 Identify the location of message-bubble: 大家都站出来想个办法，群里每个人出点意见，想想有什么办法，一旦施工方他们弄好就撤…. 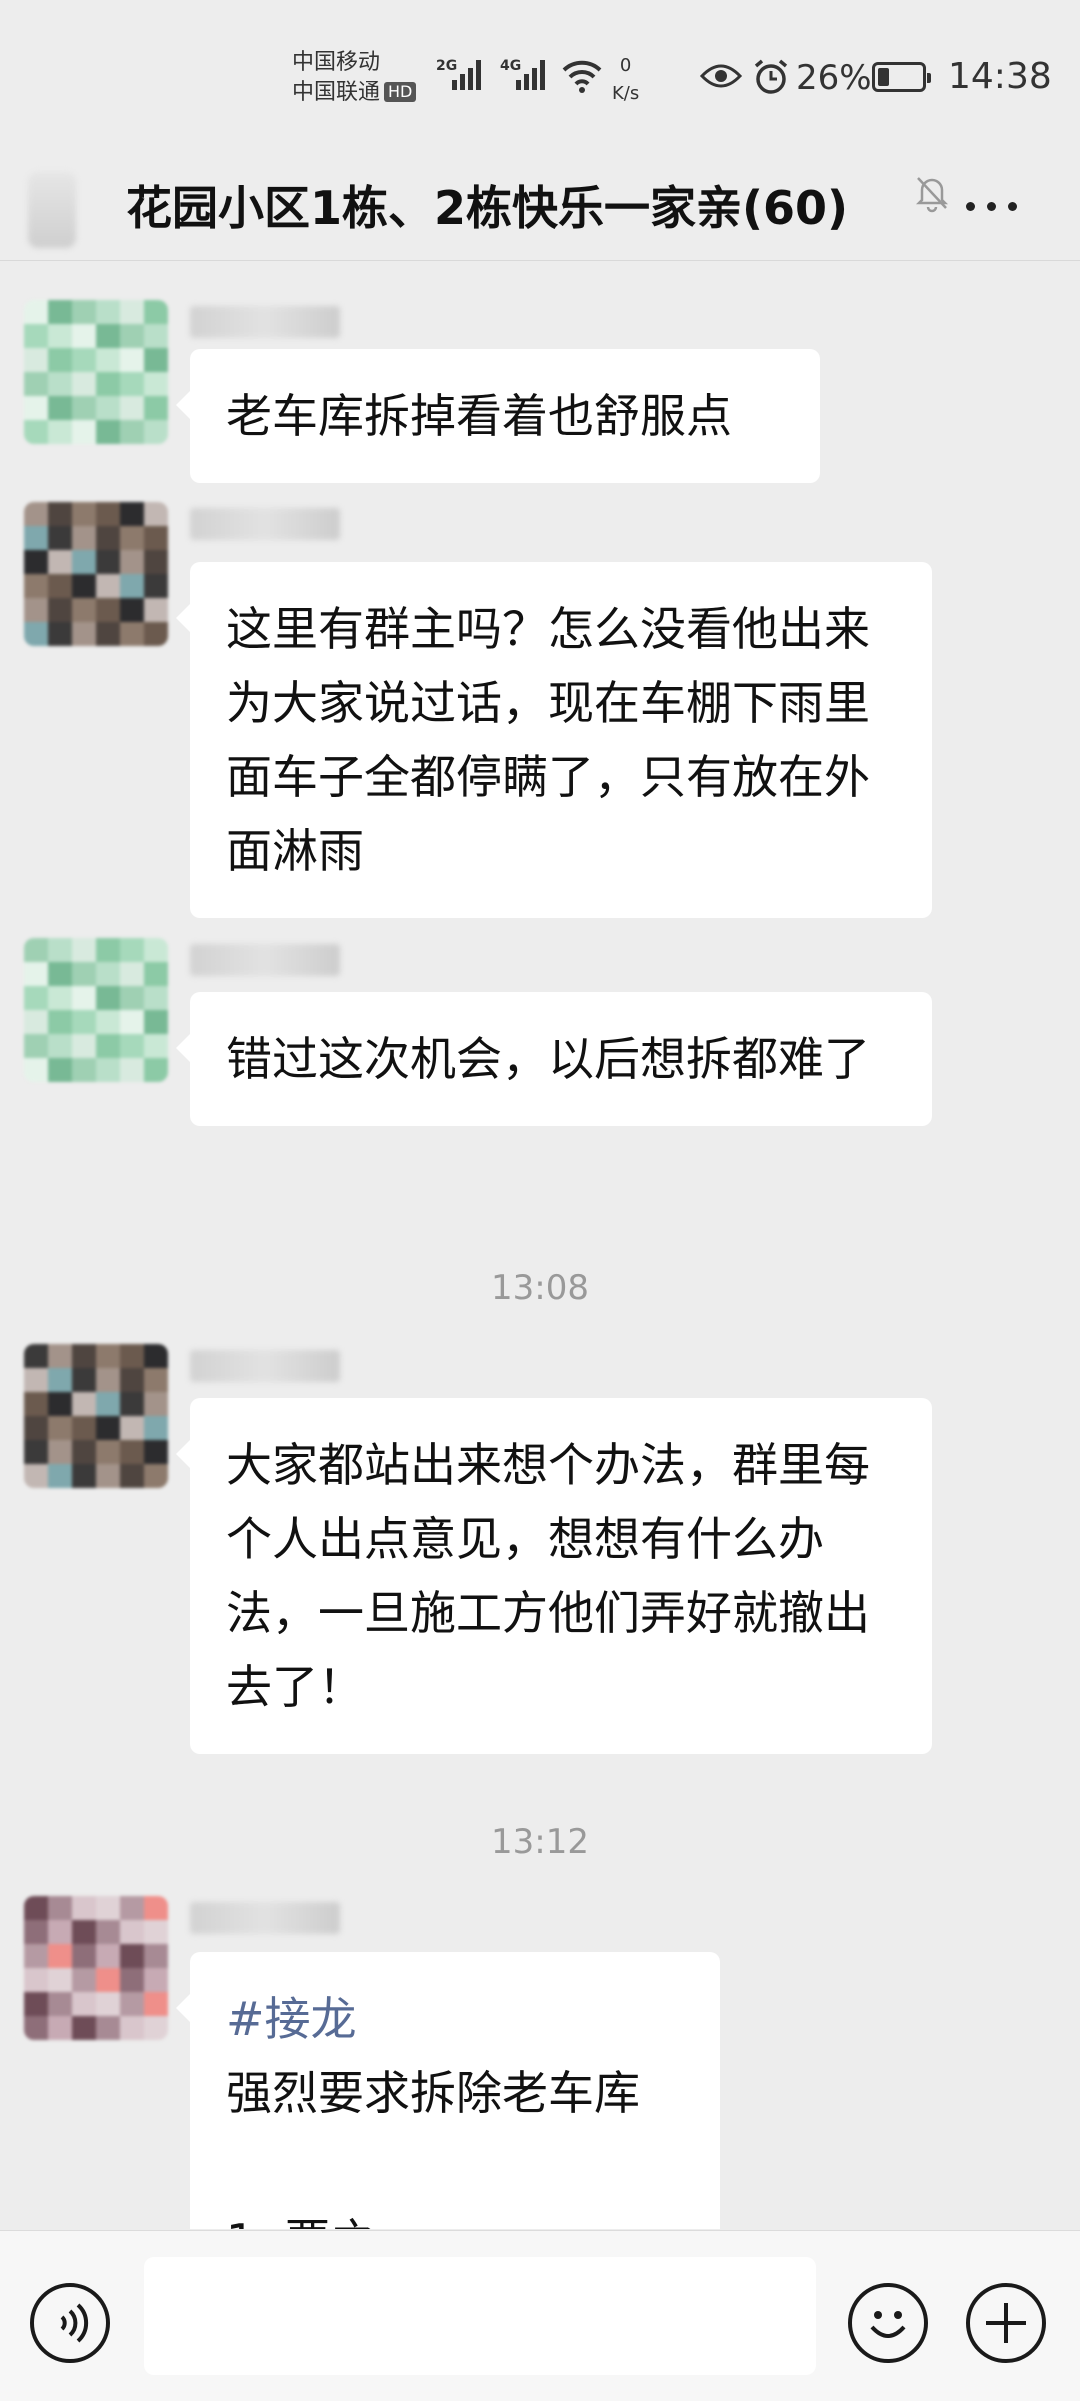
(554, 1576).